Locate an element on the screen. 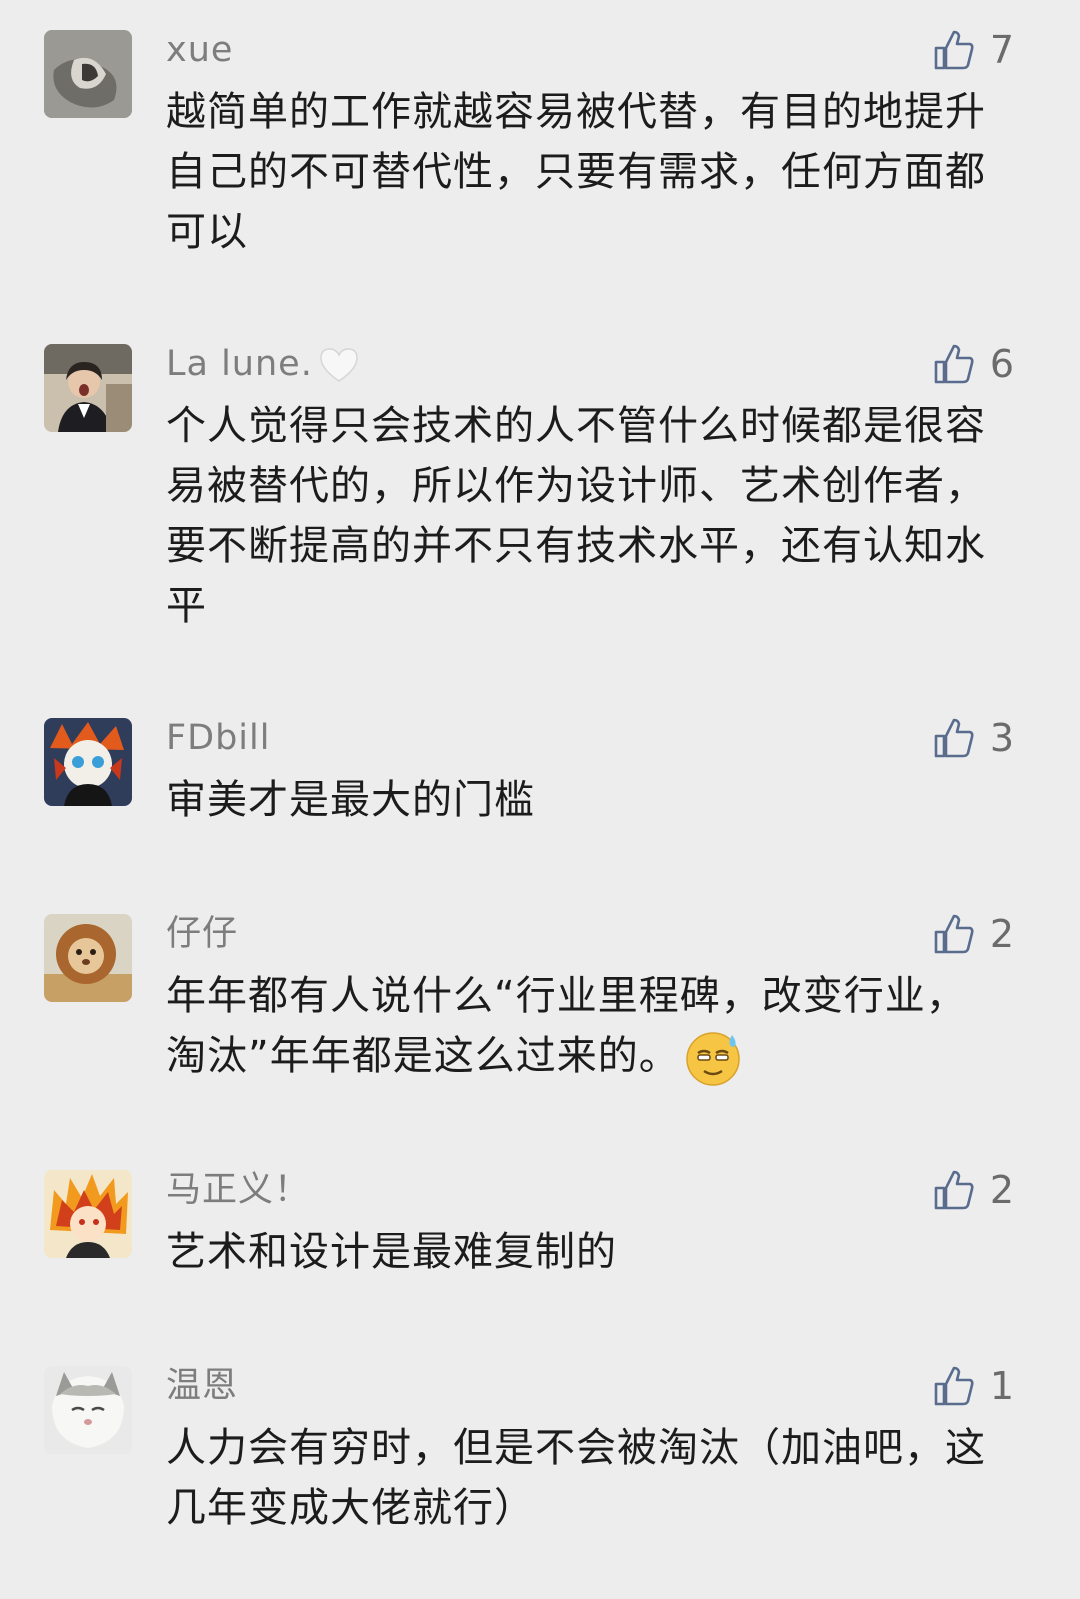 The height and width of the screenshot is (1599, 1080). like-button: 7 is located at coordinates (973, 50).